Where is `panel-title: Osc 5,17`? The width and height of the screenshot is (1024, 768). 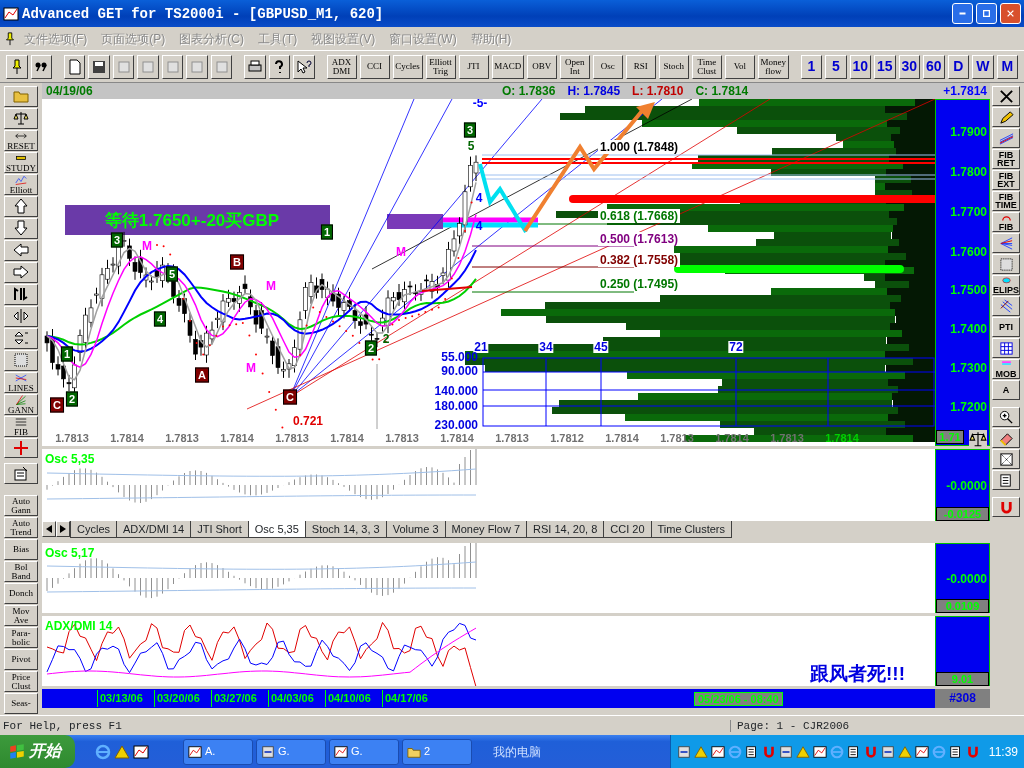
panel-title: Osc 5,17 is located at coordinates (70, 553).